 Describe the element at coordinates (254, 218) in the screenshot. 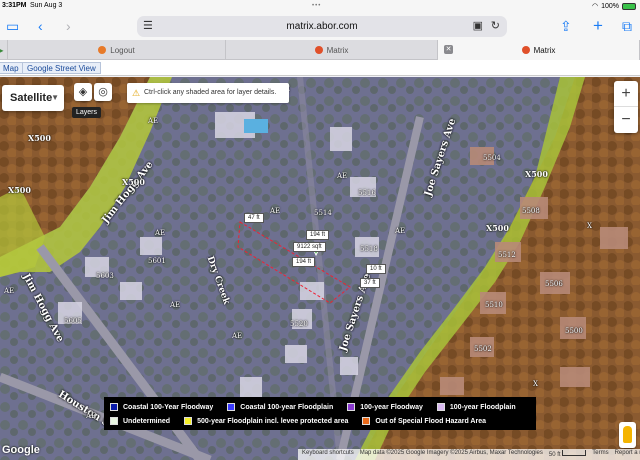

I see `measure-label: 47 ft` at that location.